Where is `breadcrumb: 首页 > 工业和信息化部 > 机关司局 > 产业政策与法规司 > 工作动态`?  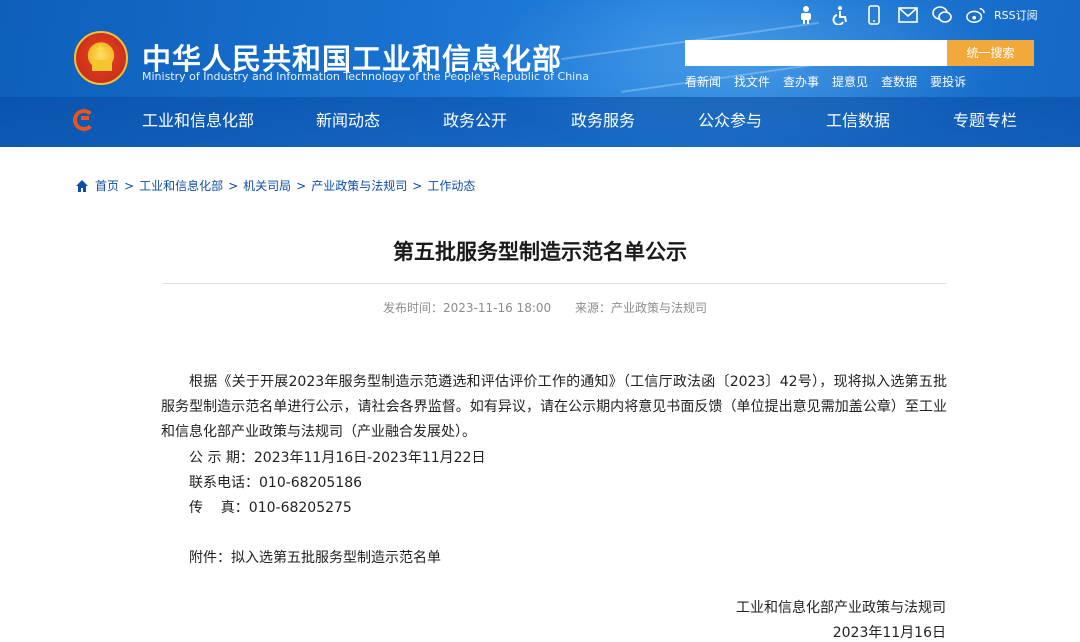
breadcrumb: 首页 > 工业和信息化部 > 机关司局 > 产业政策与法规司 > 工作动态 is located at coordinates (275, 185).